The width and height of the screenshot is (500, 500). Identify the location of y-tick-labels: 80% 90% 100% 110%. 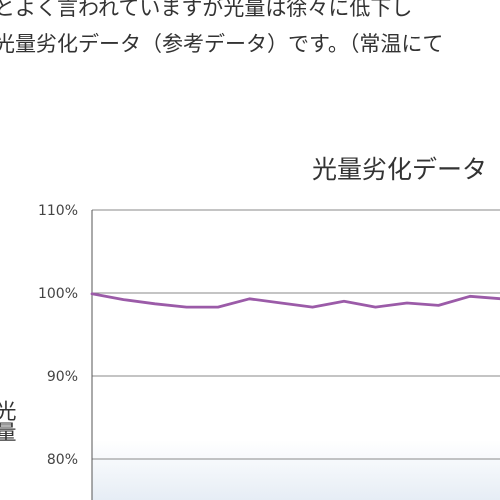
(58, 335).